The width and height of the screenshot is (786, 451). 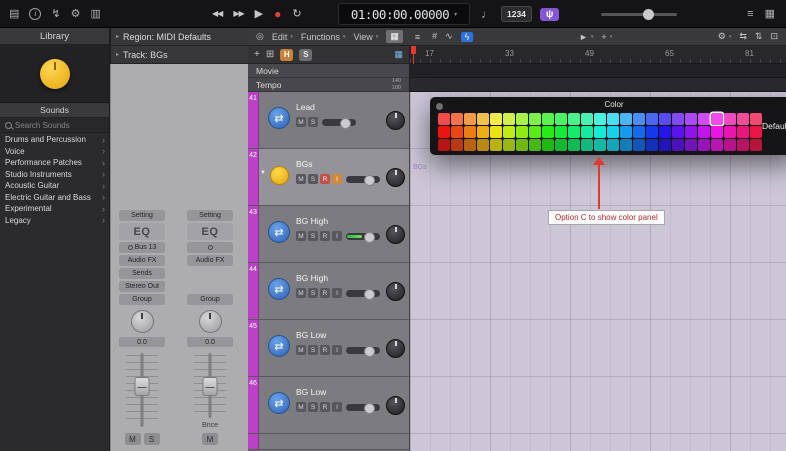 I want to click on hide-tracks-button: H, so click(x=287, y=54).